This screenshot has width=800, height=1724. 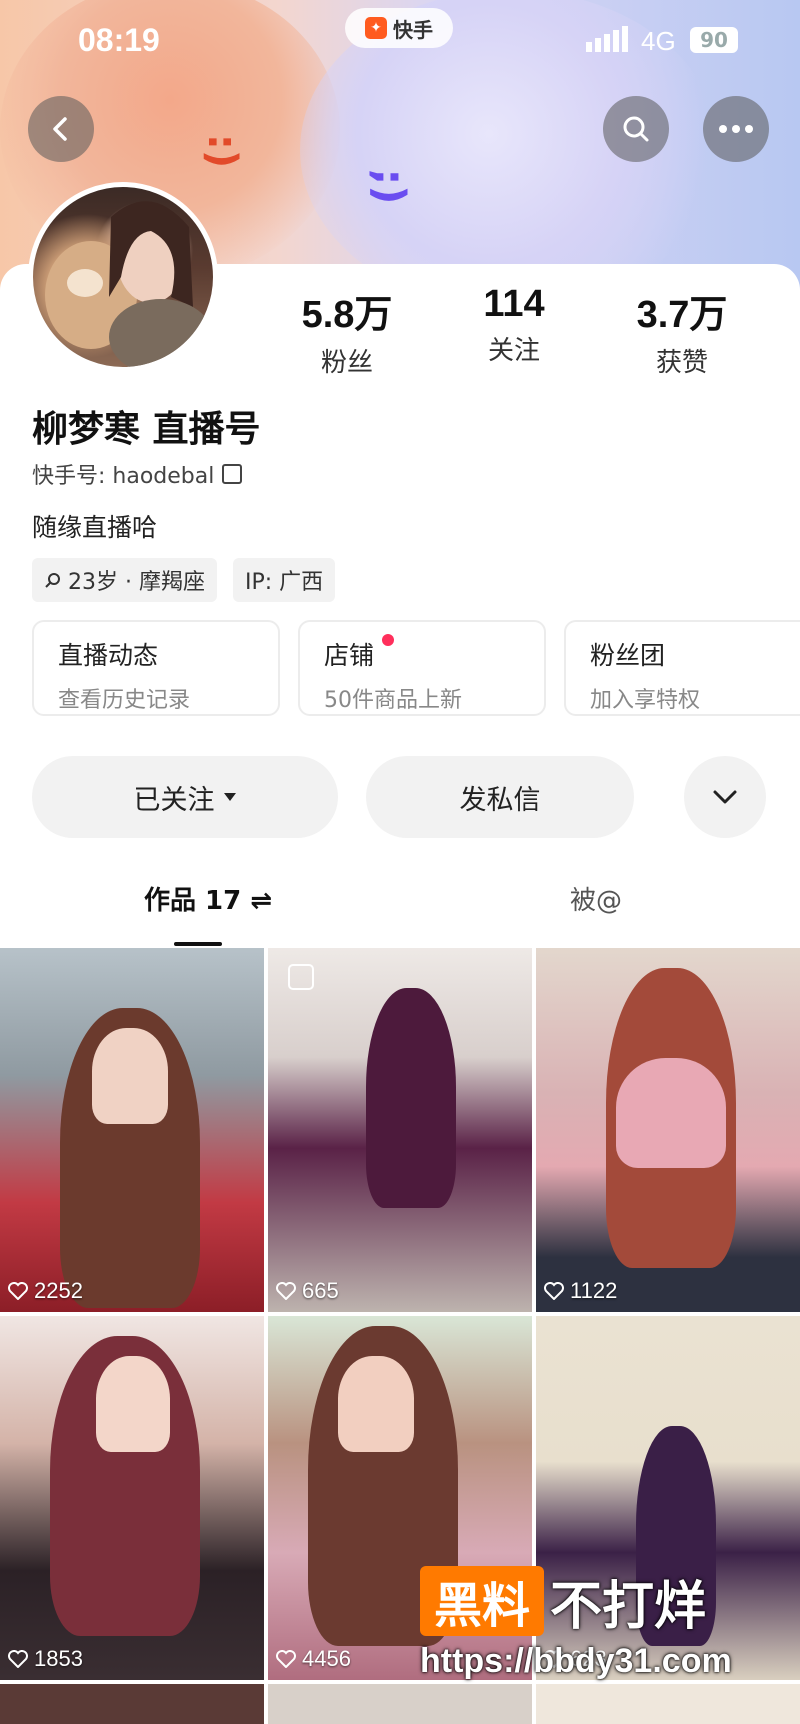 What do you see at coordinates (301, 977) in the screenshot?
I see `image-icon` at bounding box center [301, 977].